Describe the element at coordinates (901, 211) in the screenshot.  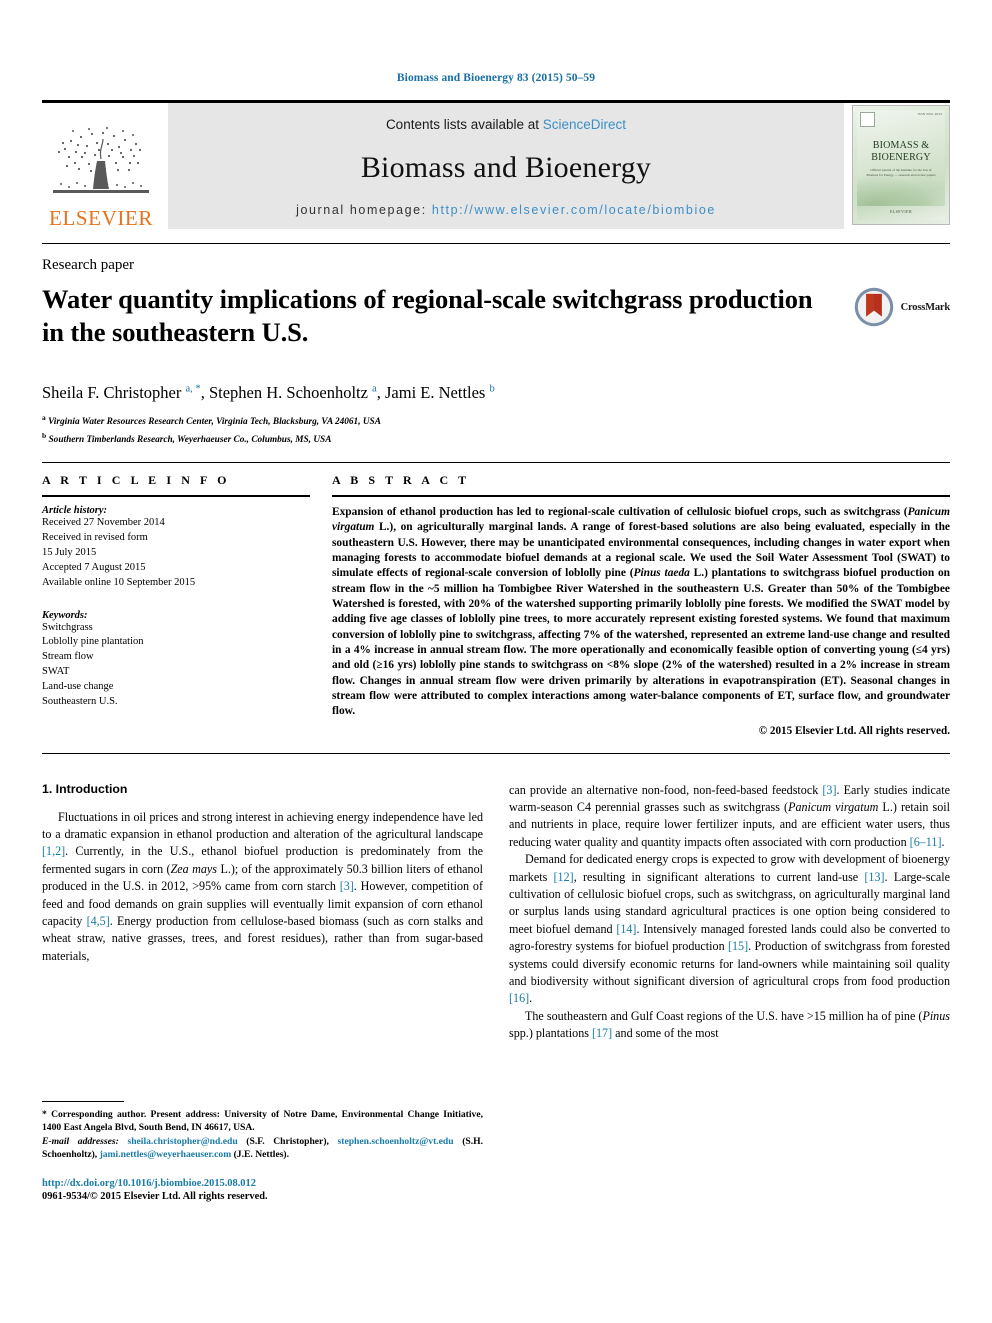
I see `cover-footer: ELSEVIER` at that location.